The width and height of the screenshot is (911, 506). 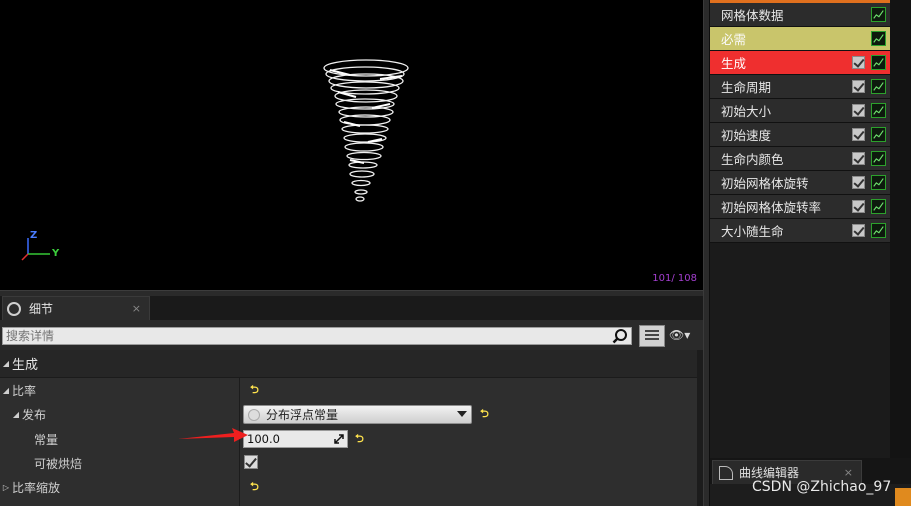 I want to click on module-item: 生成, so click(x=800, y=63).